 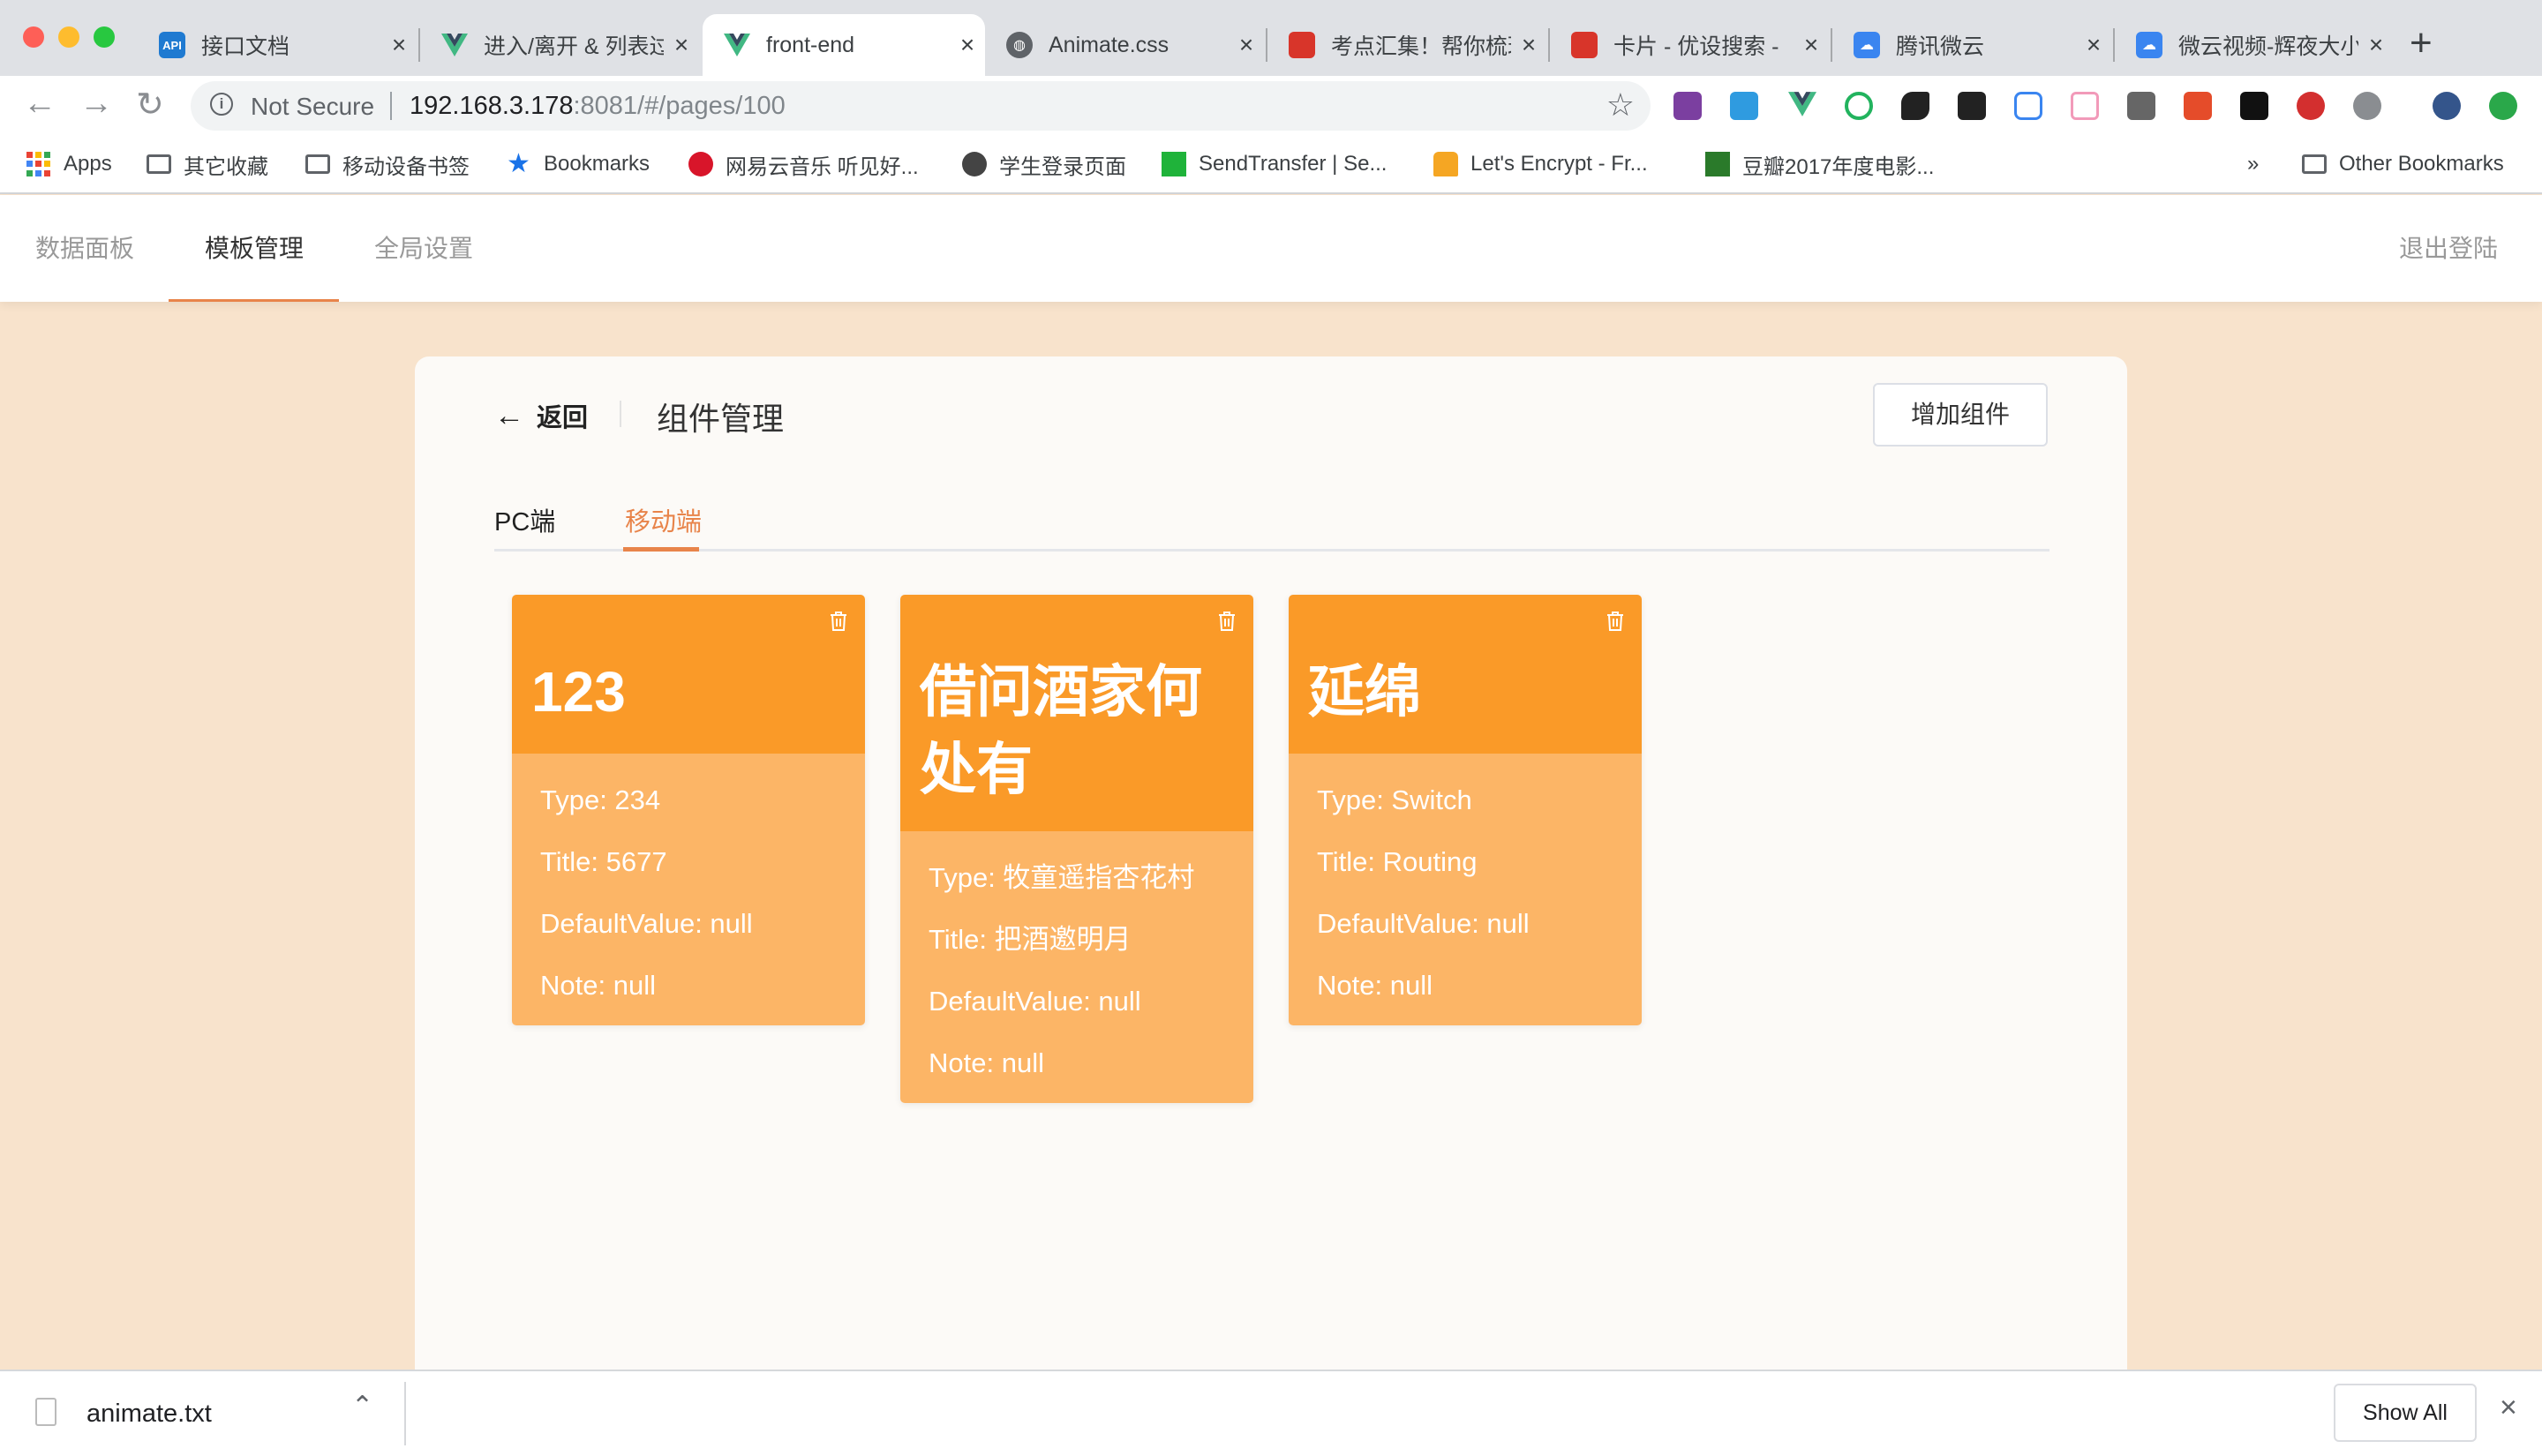 I want to click on new-tab-icon: +, so click(x=2421, y=43).